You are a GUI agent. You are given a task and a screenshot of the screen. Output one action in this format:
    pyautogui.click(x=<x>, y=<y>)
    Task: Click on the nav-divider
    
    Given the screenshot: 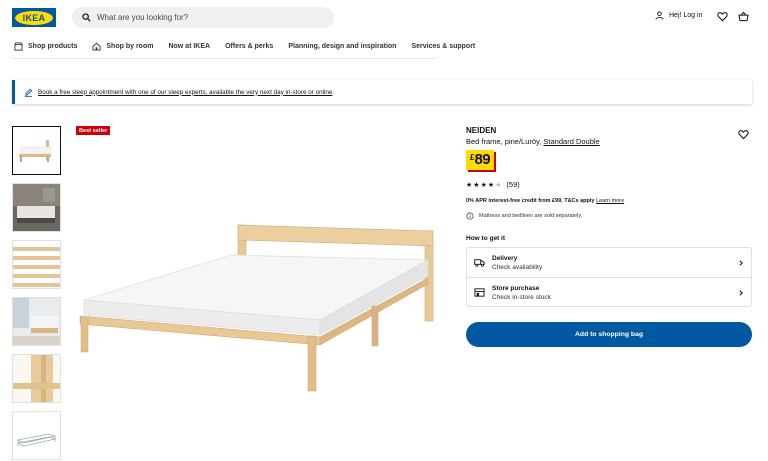 What is the action you would take?
    pyautogui.click(x=224, y=58)
    